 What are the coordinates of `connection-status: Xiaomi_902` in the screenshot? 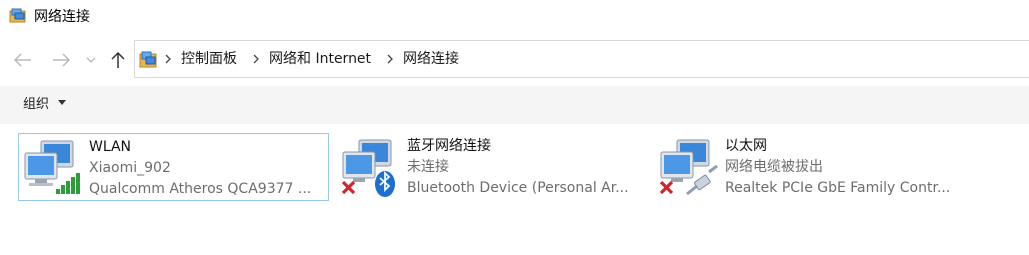 It's located at (130, 168).